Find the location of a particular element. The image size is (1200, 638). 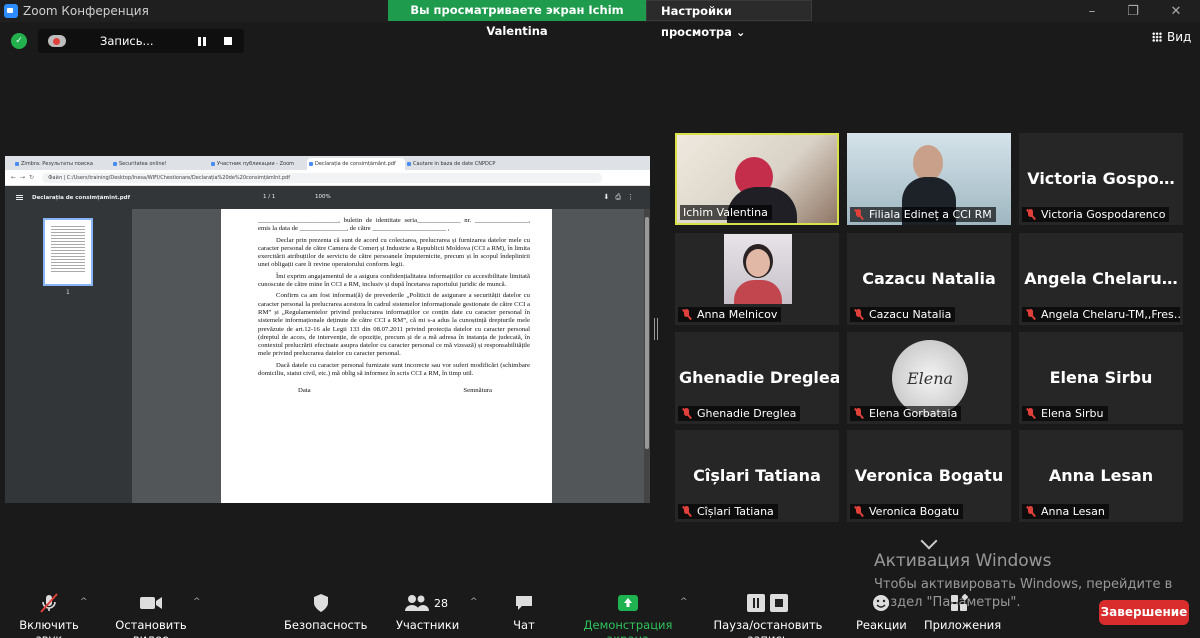

participant-tile: Filiala Edineț a CCI RM is located at coordinates (929, 179).